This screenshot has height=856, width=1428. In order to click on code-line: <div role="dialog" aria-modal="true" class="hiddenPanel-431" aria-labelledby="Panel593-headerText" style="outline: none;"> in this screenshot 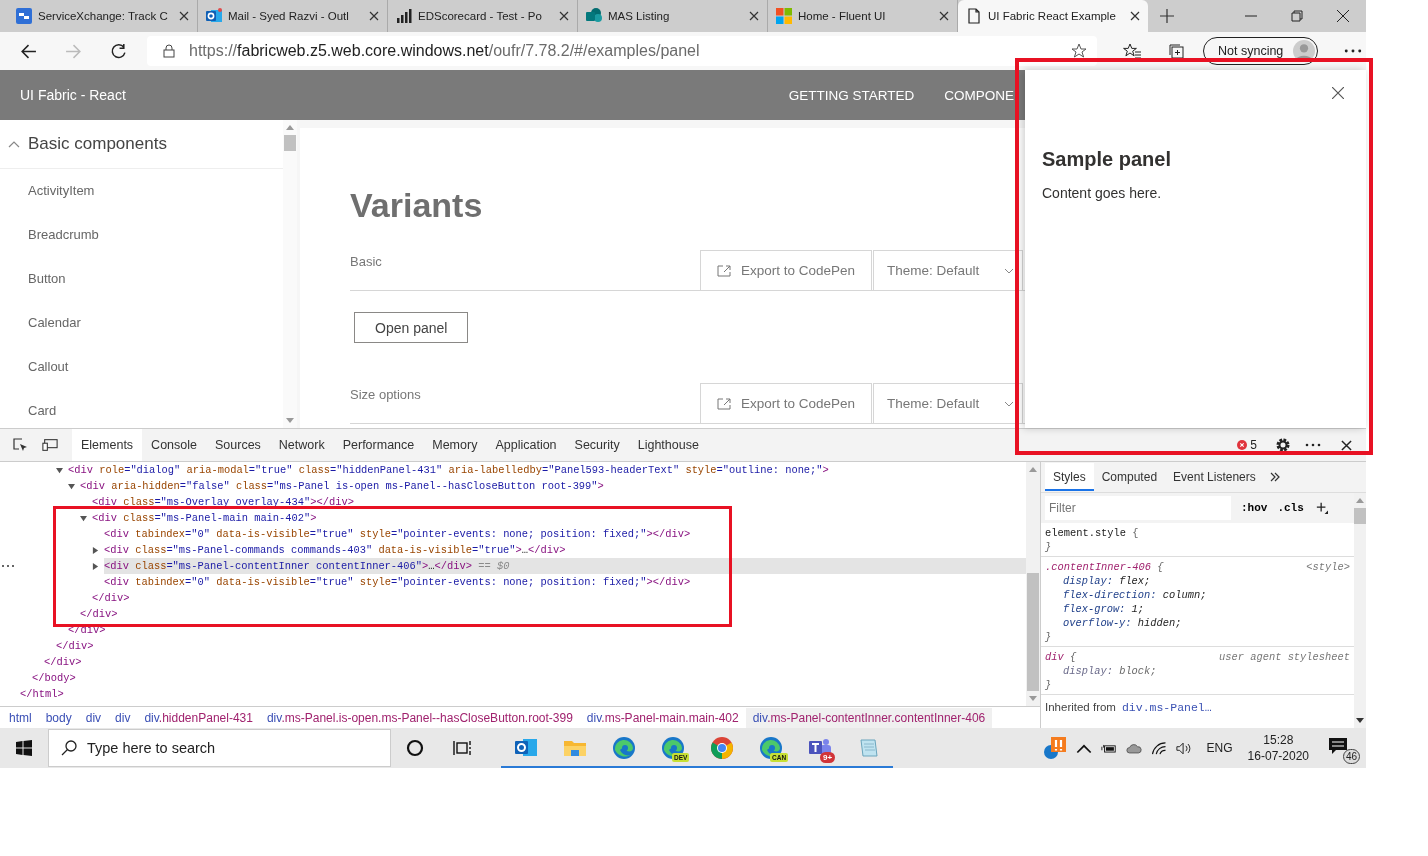, I will do `click(547, 470)`.